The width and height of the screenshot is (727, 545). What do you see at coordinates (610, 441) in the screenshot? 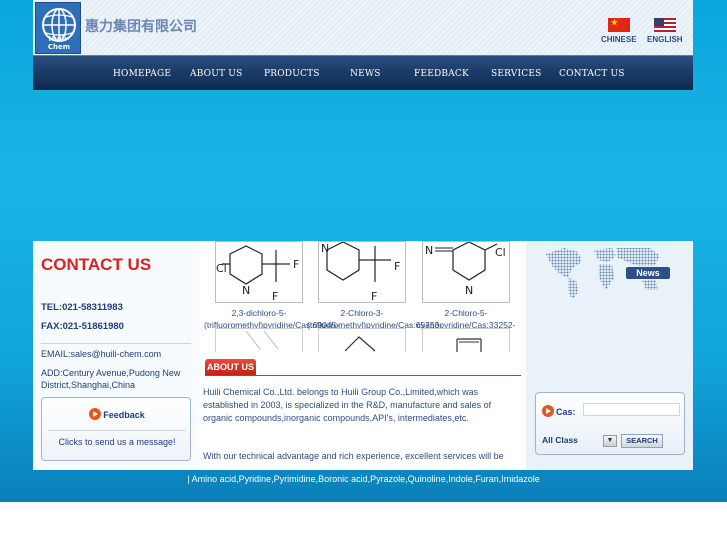
I see `chevron-down-icon: ▼` at bounding box center [610, 441].